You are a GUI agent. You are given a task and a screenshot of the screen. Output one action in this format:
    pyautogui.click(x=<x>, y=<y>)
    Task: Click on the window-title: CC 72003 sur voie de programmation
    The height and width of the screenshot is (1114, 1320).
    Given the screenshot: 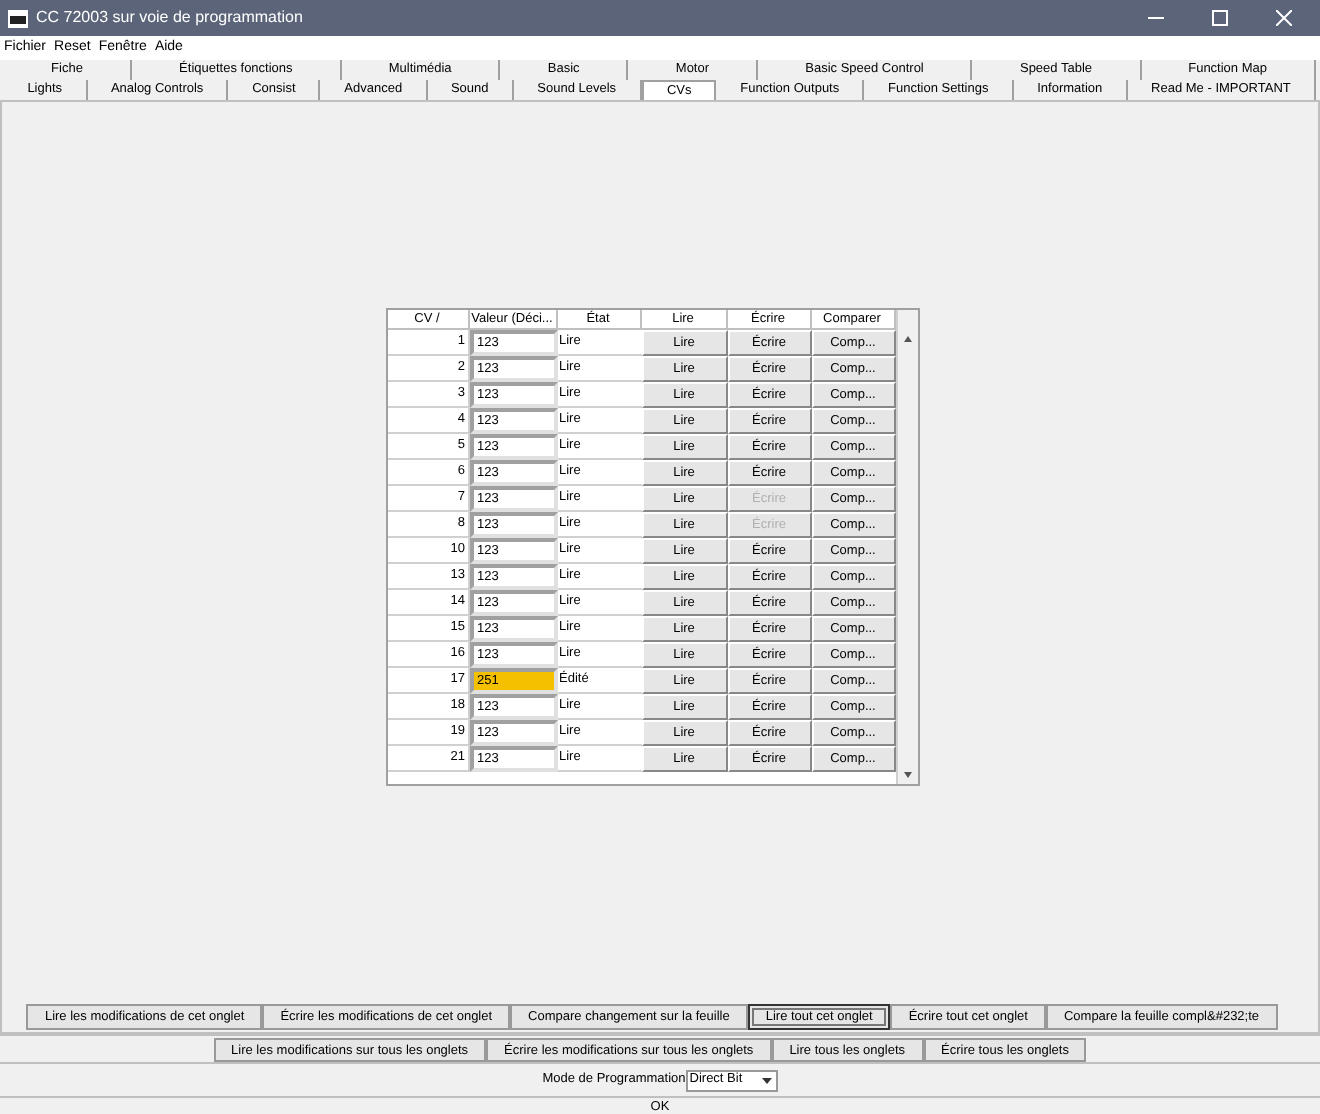 What is the action you would take?
    pyautogui.click(x=170, y=18)
    